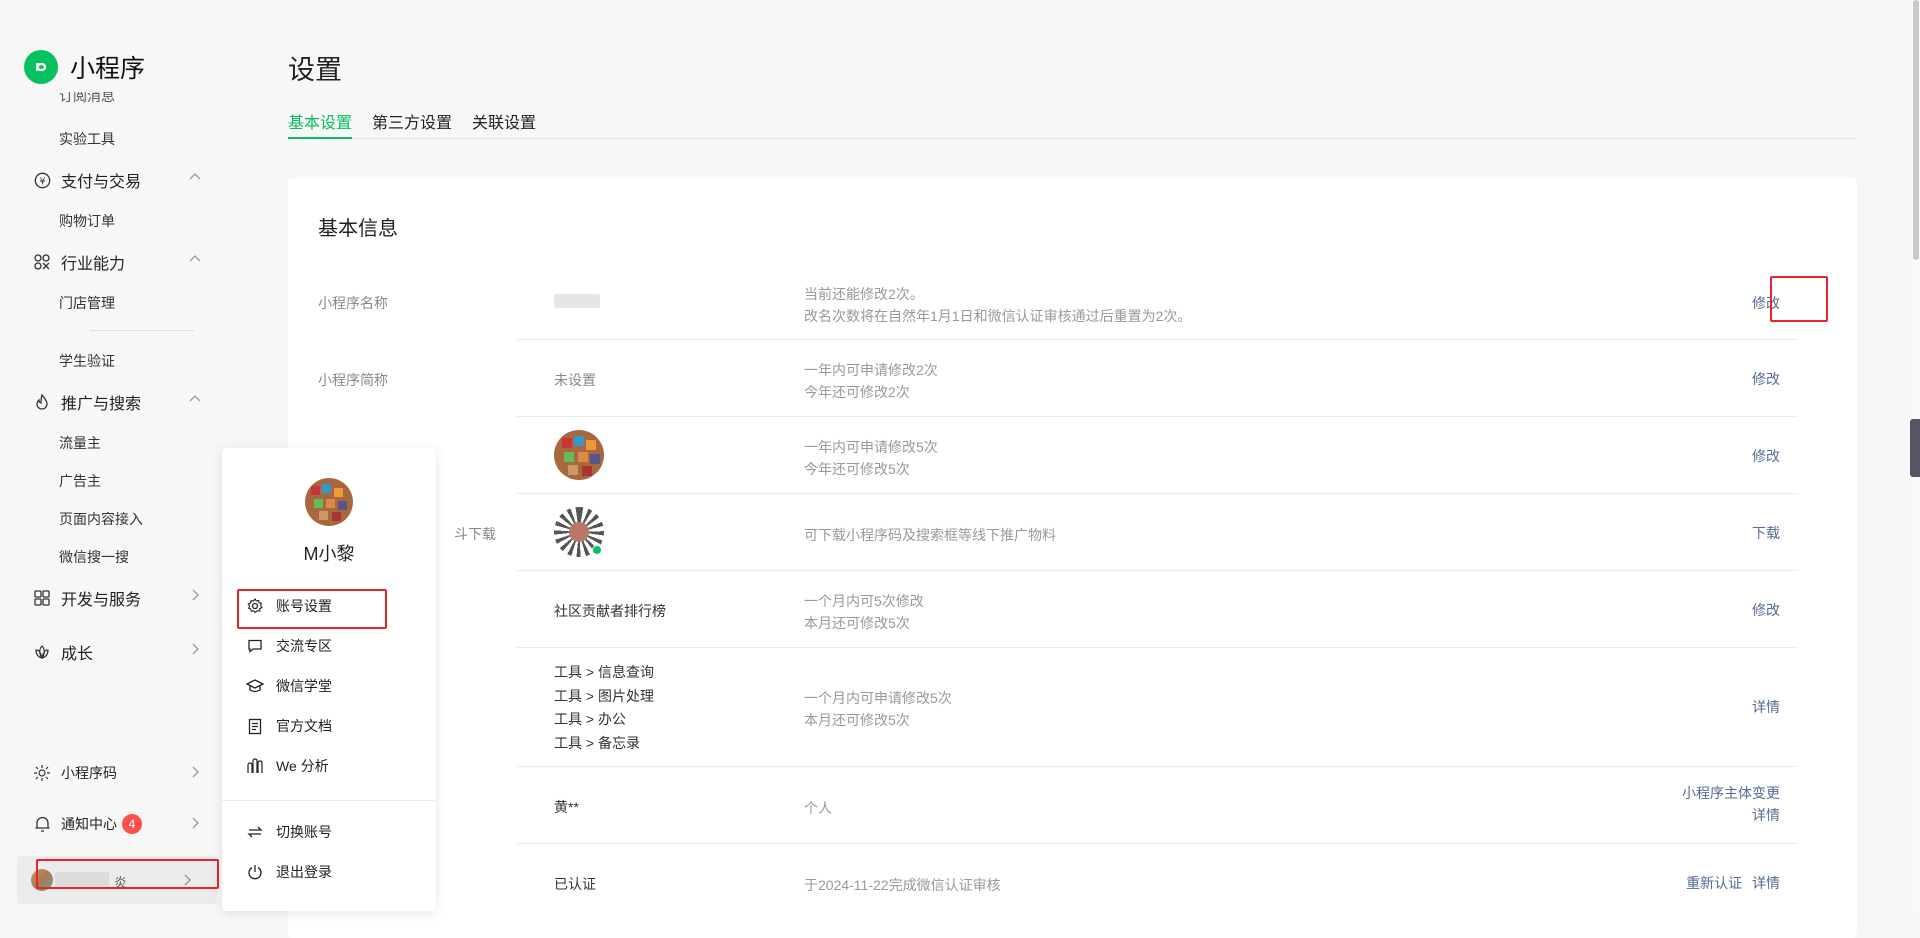 This screenshot has height=938, width=1920. Describe the element at coordinates (255, 832) in the screenshot. I see `switch-arrows-icon` at that location.